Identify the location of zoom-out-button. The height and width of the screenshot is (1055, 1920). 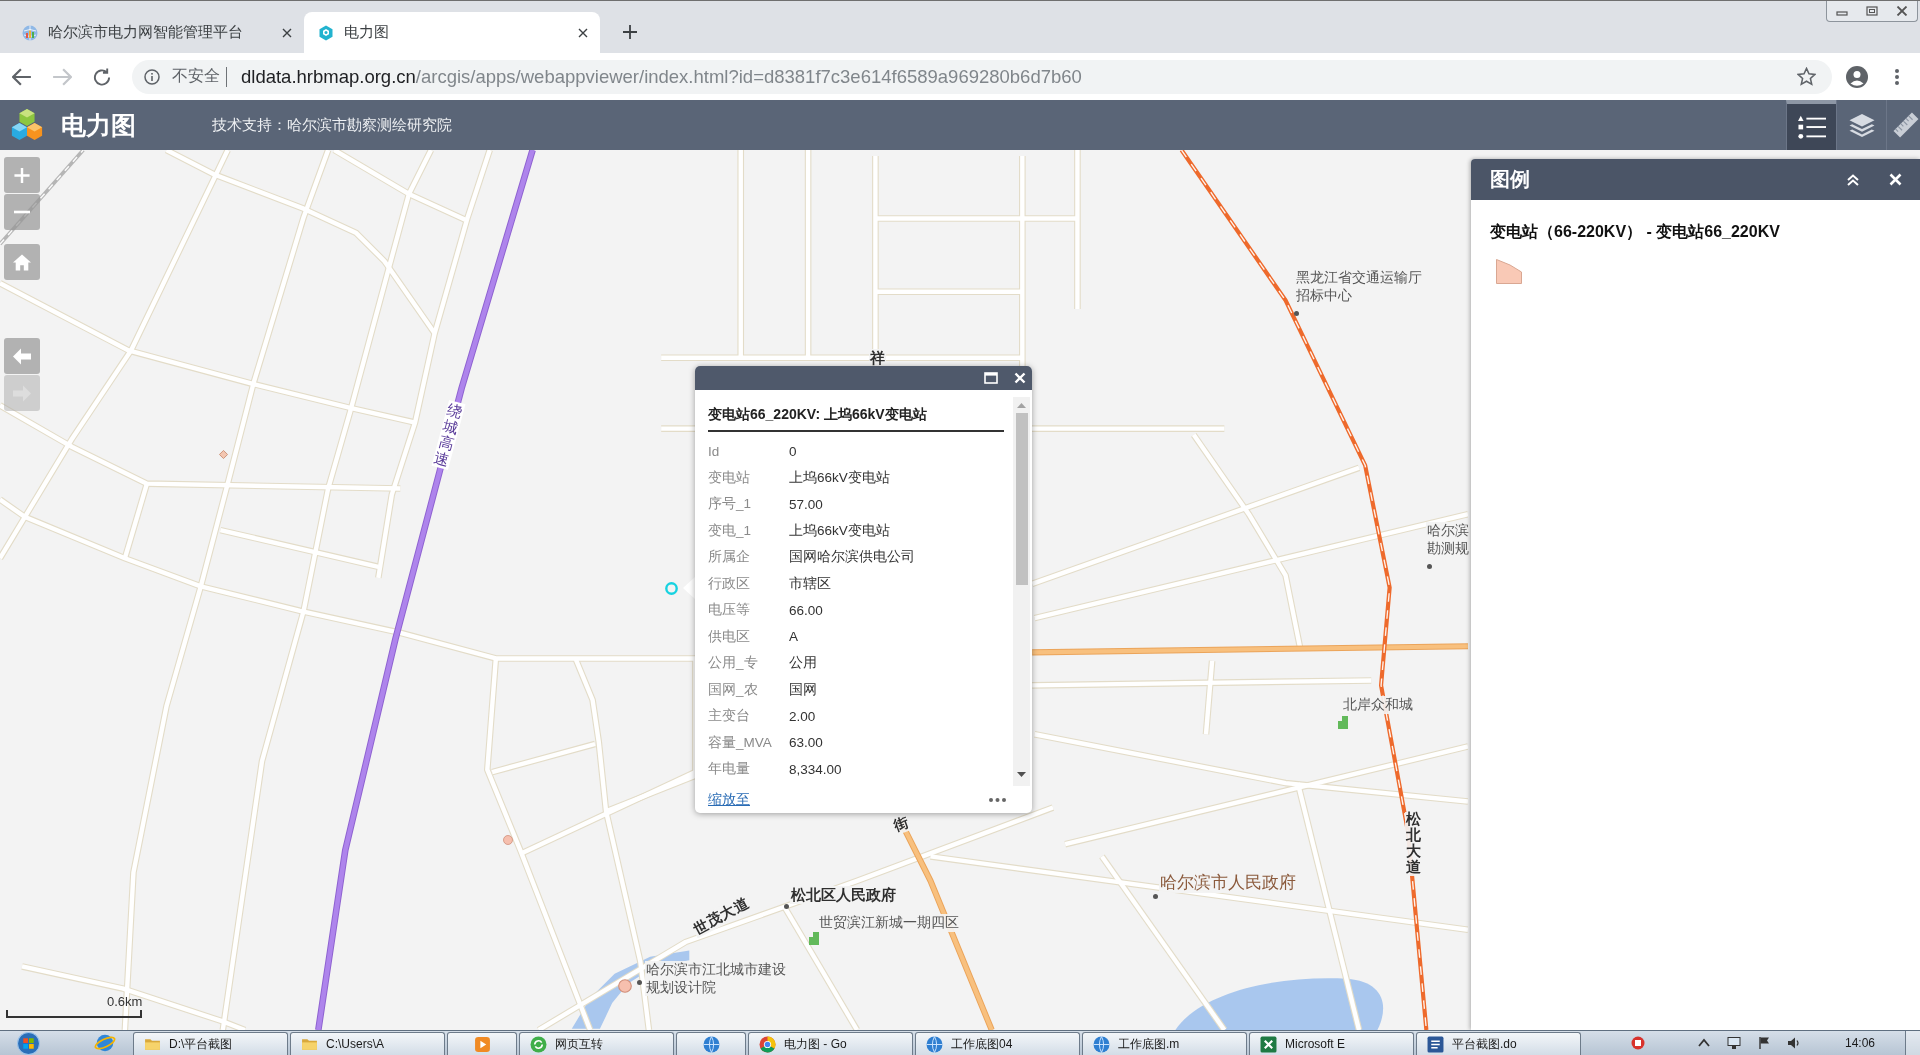
(22, 212).